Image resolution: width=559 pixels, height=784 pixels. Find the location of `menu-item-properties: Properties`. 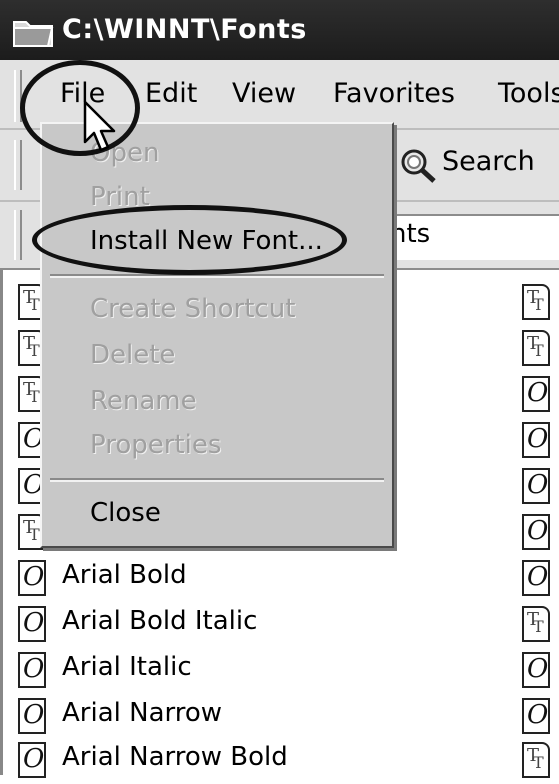

menu-item-properties: Properties is located at coordinates (155, 445).